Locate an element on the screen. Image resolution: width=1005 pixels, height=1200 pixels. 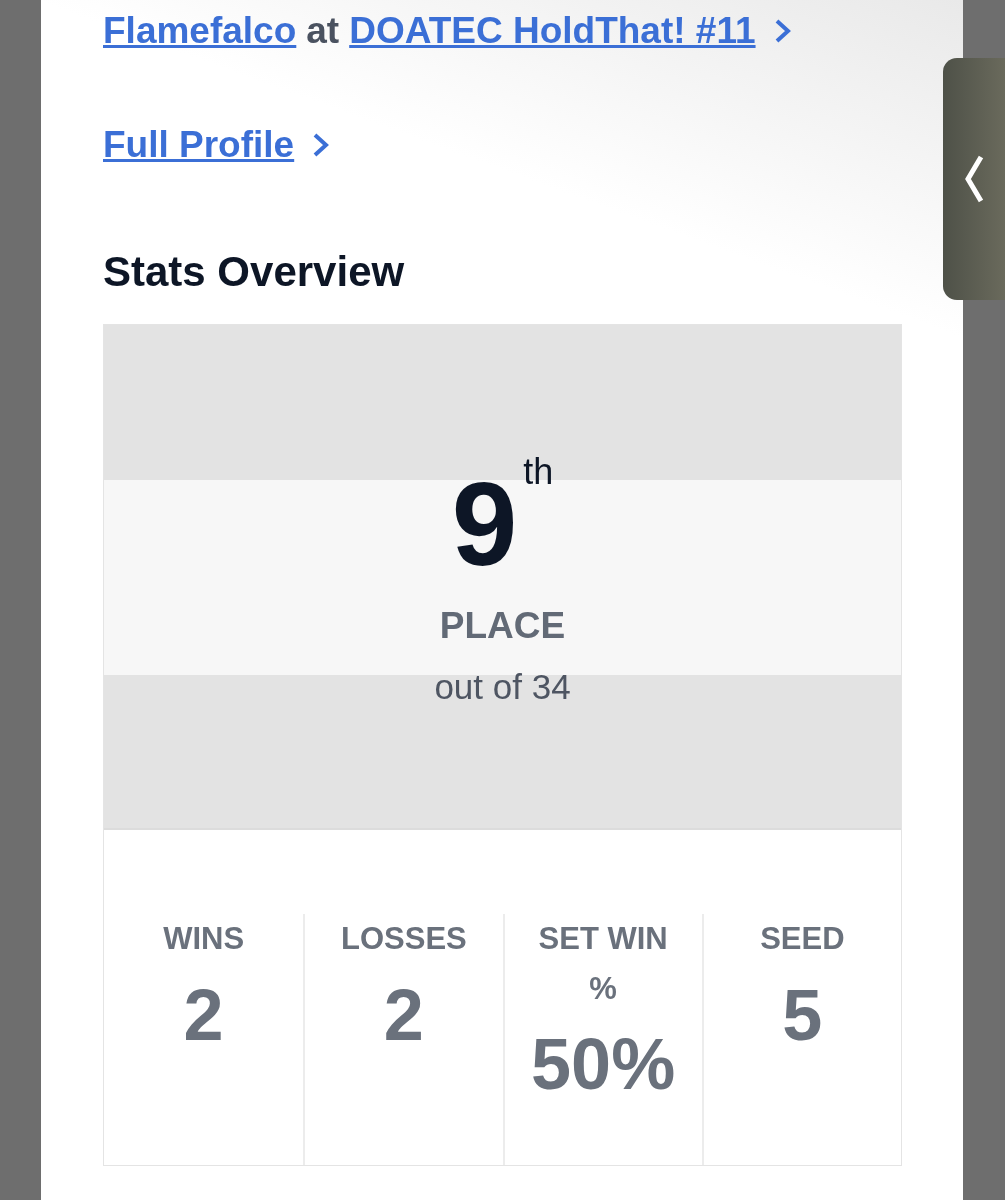
event-link: DOATEC HoldThat! #11 is located at coordinates (552, 31).